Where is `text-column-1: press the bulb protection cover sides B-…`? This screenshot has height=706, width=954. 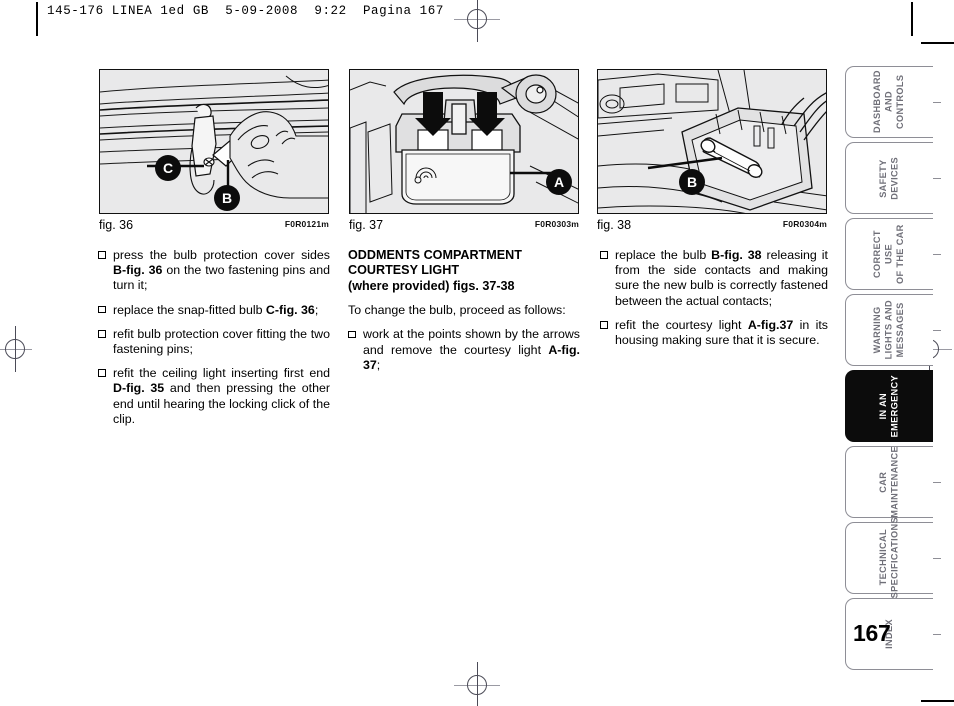
text-column-1: press the bulb protection cover sides B-… is located at coordinates (214, 342).